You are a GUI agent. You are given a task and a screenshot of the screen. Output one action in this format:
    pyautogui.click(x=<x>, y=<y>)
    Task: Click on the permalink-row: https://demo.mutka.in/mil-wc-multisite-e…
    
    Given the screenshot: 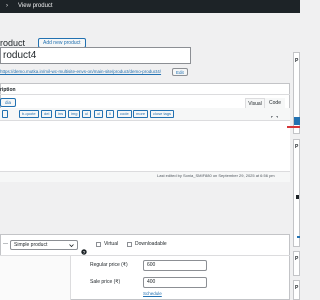 What is the action you would take?
    pyautogui.click(x=80, y=72)
    